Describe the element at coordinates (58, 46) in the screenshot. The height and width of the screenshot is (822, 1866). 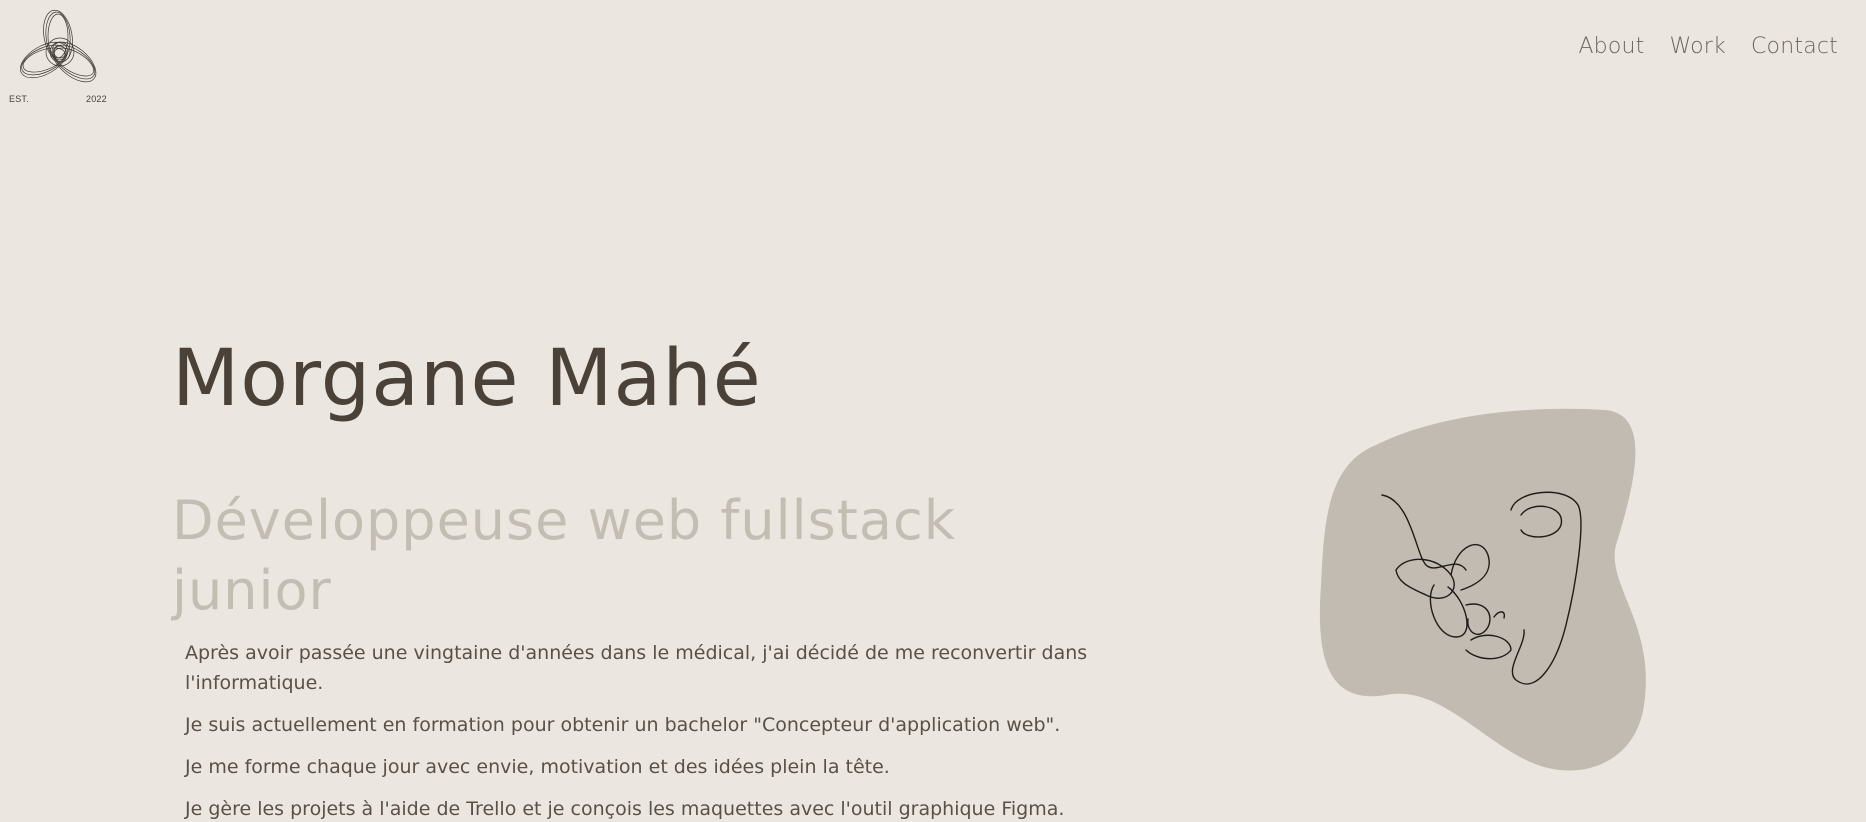
I see `spiral-knot-logo-icon` at that location.